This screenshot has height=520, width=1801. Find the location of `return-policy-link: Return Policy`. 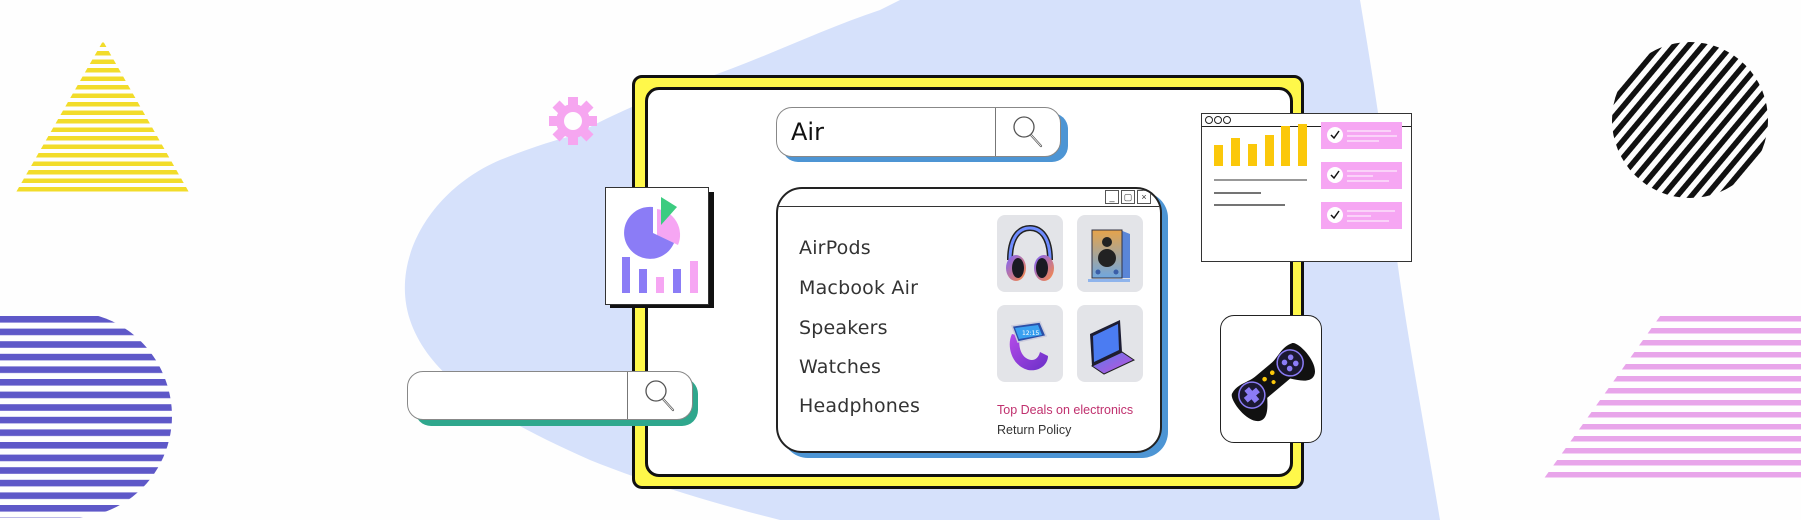

return-policy-link: Return Policy is located at coordinates (1034, 430).